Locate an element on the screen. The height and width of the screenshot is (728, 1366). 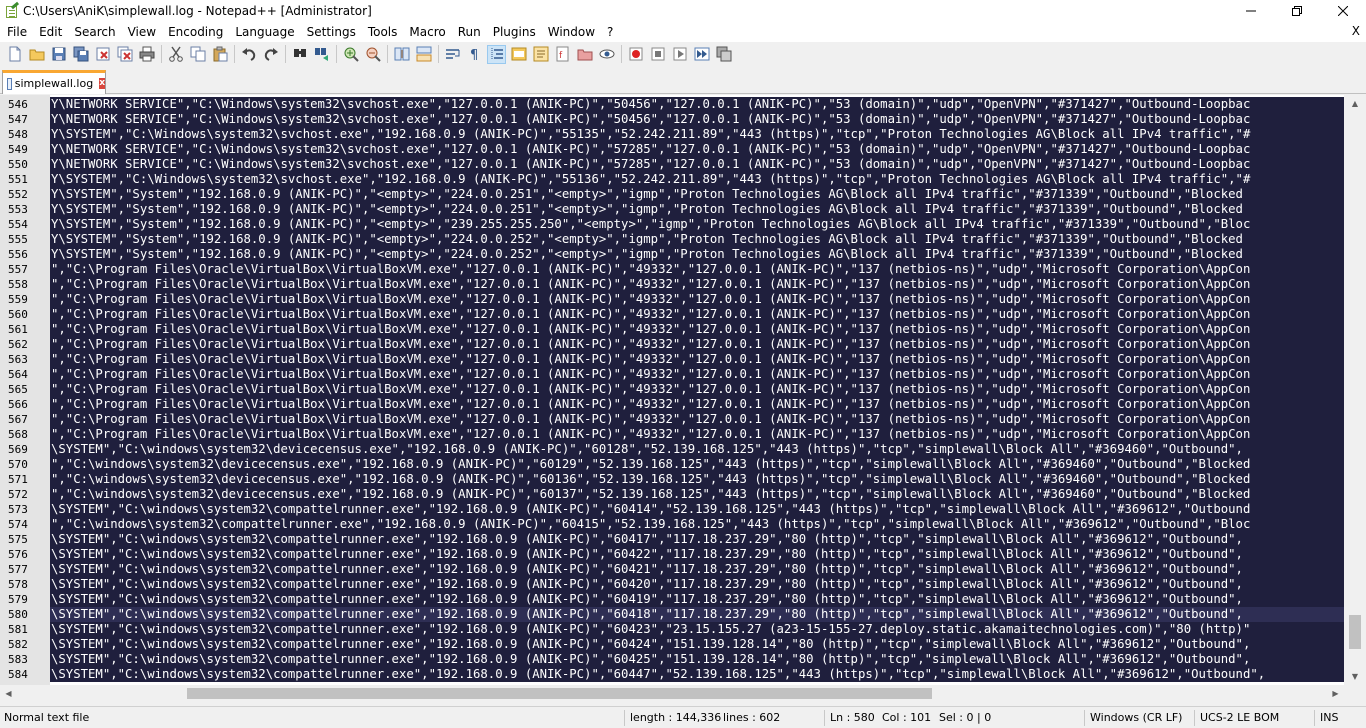
restore-button is located at coordinates (1297, 11).